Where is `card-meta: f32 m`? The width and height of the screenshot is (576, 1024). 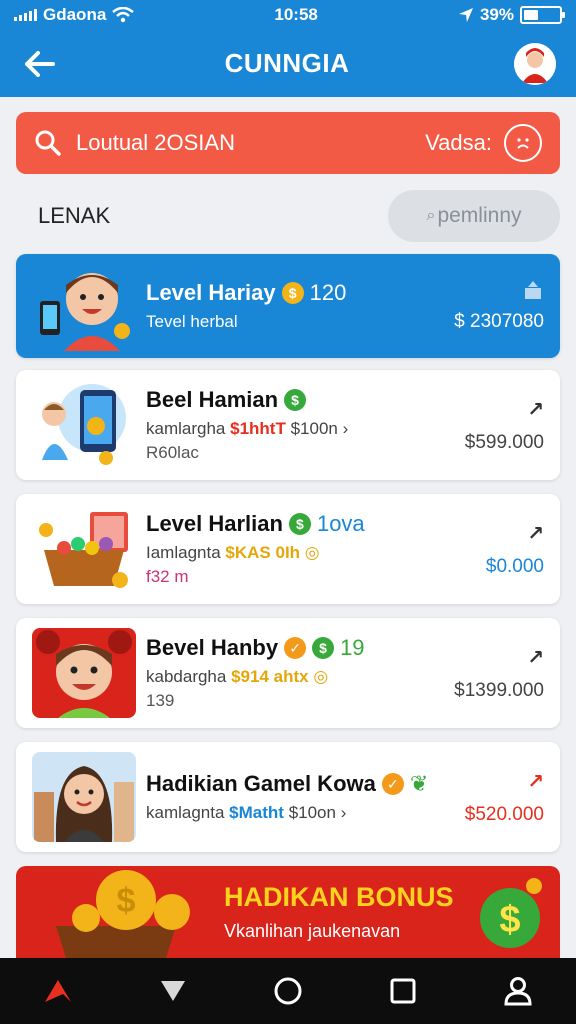
card-meta: f32 m is located at coordinates (167, 576).